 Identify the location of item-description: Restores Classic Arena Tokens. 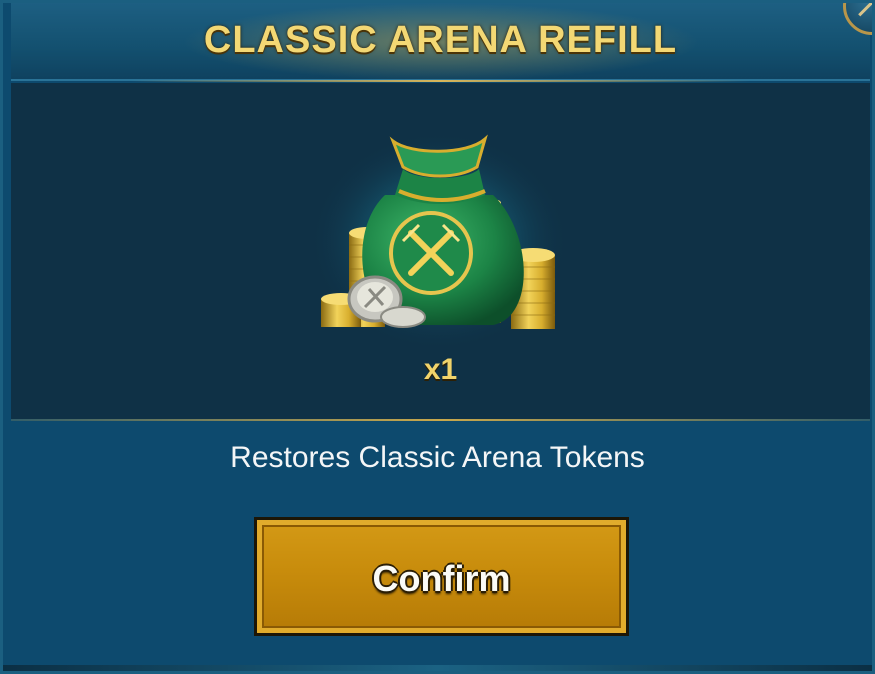
(437, 457).